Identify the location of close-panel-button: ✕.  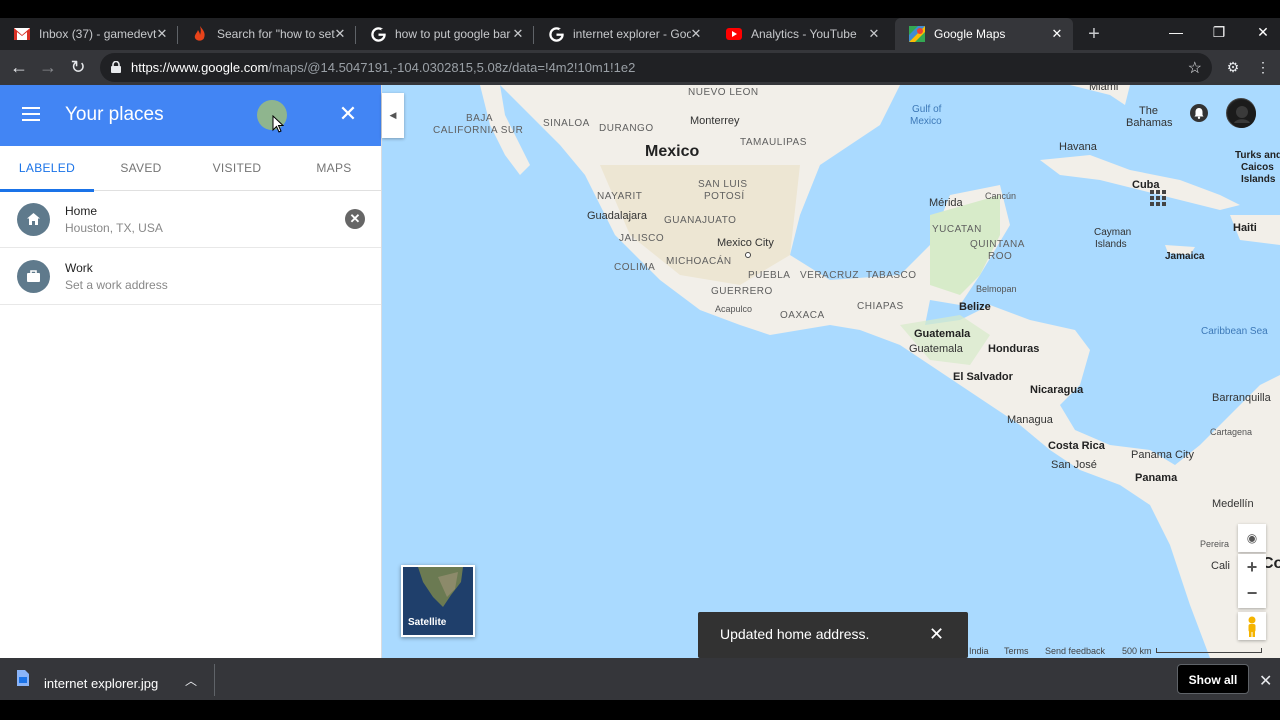
(348, 114).